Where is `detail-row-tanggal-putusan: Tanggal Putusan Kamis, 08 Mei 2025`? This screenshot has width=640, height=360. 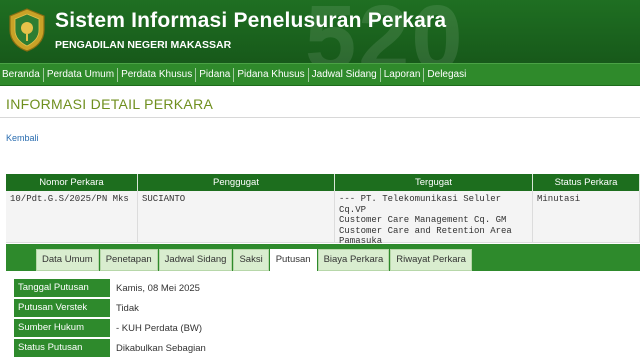
detail-row-tanggal-putusan: Tanggal Putusan Kamis, 08 Mei 2025 is located at coordinates (107, 288).